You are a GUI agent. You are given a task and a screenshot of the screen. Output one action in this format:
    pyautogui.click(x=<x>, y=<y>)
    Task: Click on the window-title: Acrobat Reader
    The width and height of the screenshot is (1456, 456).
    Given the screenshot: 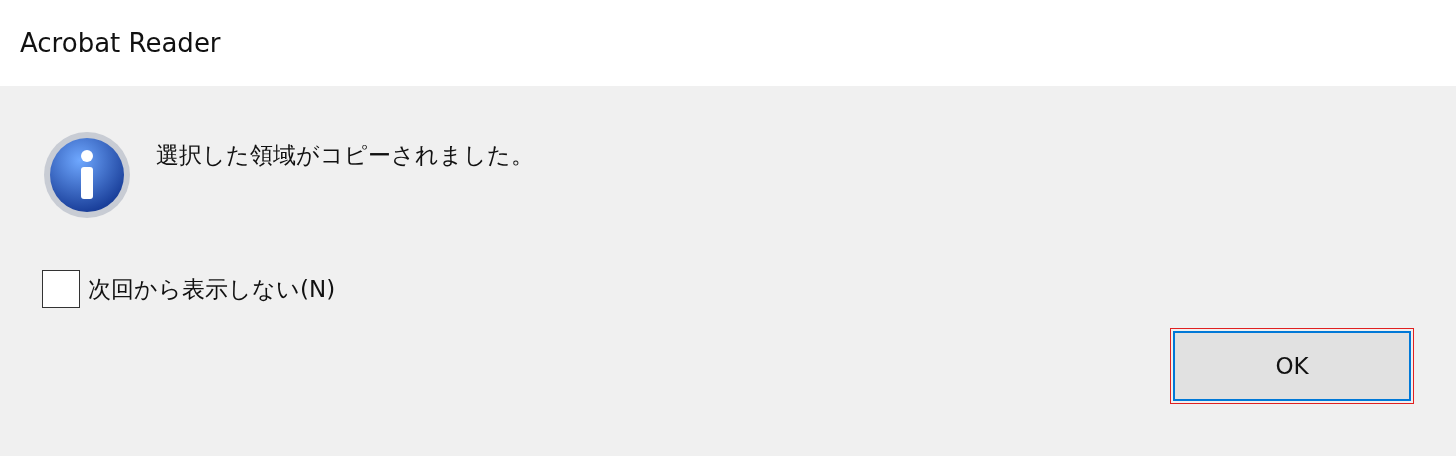 What is the action you would take?
    pyautogui.click(x=120, y=43)
    